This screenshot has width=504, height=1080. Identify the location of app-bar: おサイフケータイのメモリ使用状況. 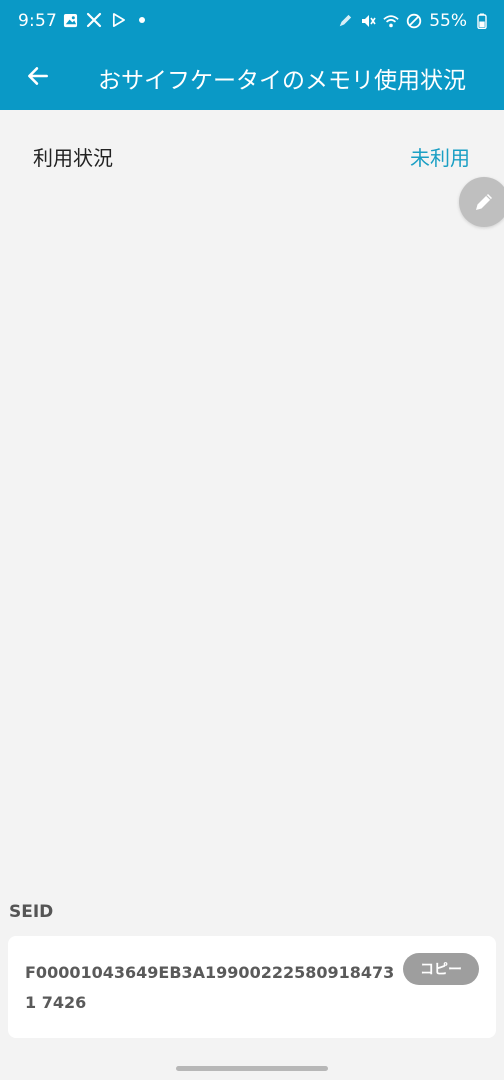
(252, 77).